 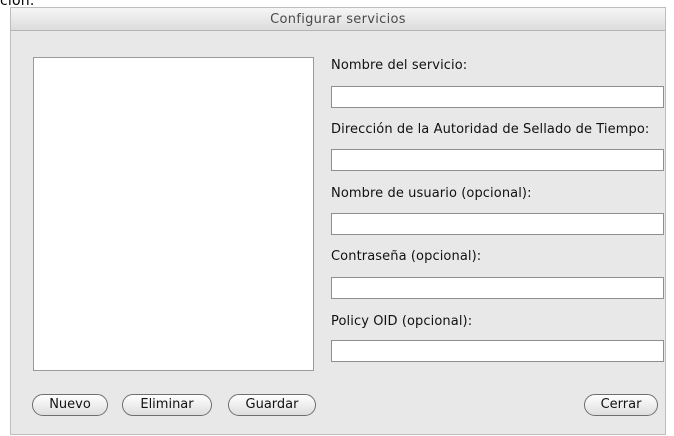 What do you see at coordinates (70, 405) in the screenshot?
I see `new-button: Nuevo` at bounding box center [70, 405].